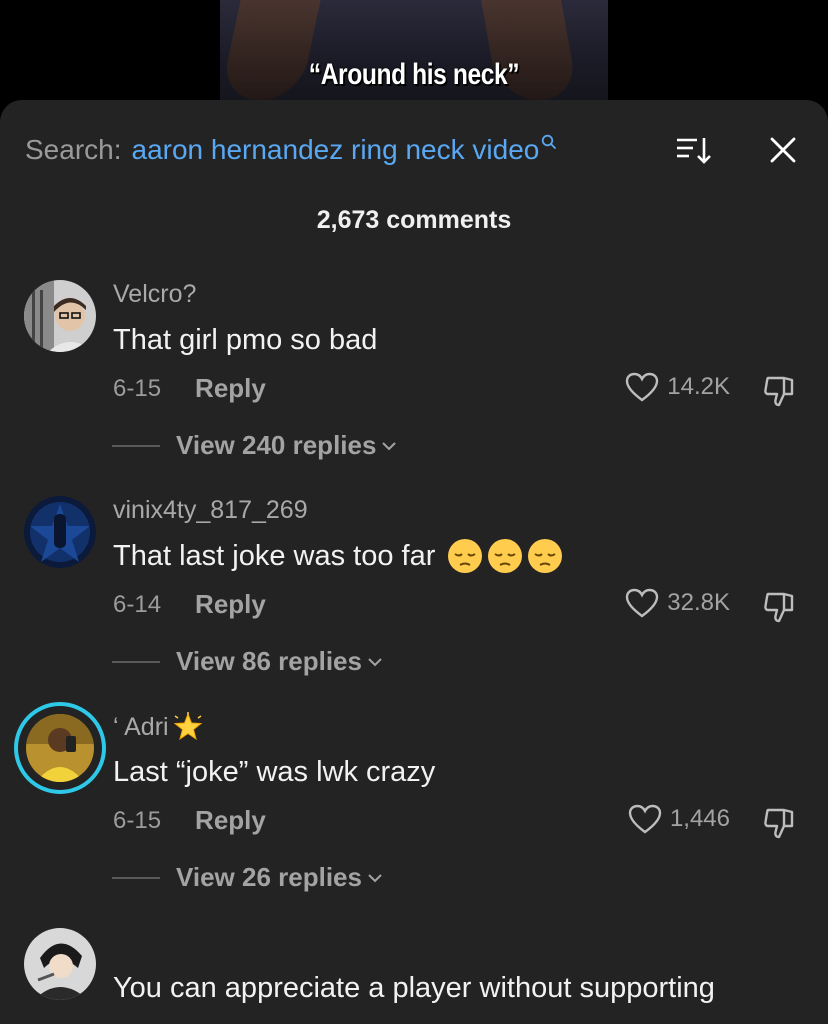  Describe the element at coordinates (269, 661) in the screenshot. I see `view-replies-label: View 86 replies` at that location.